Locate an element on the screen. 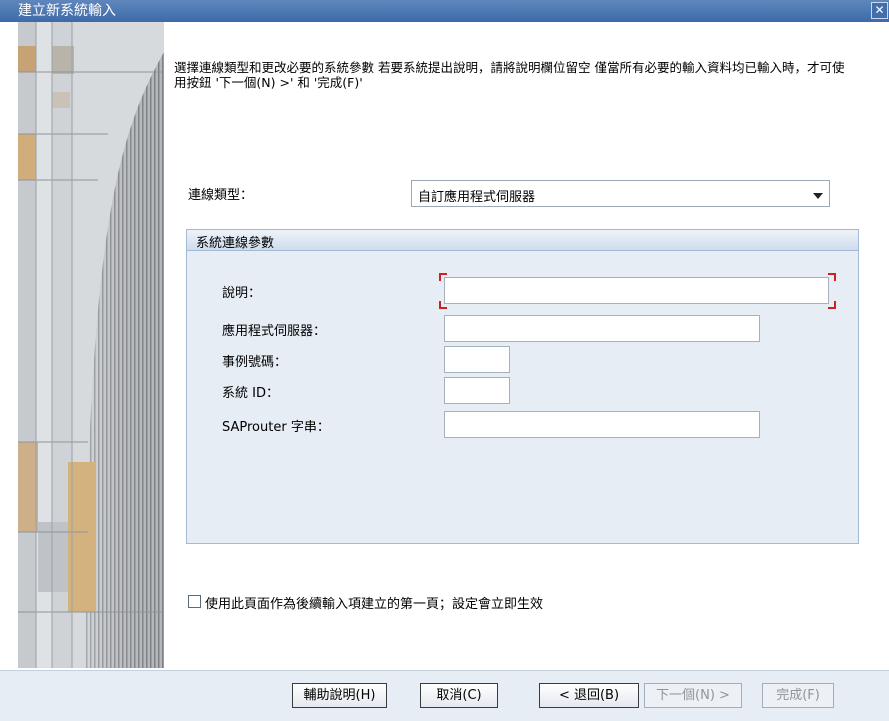  help-button: 輔助說明(H) is located at coordinates (339, 695).